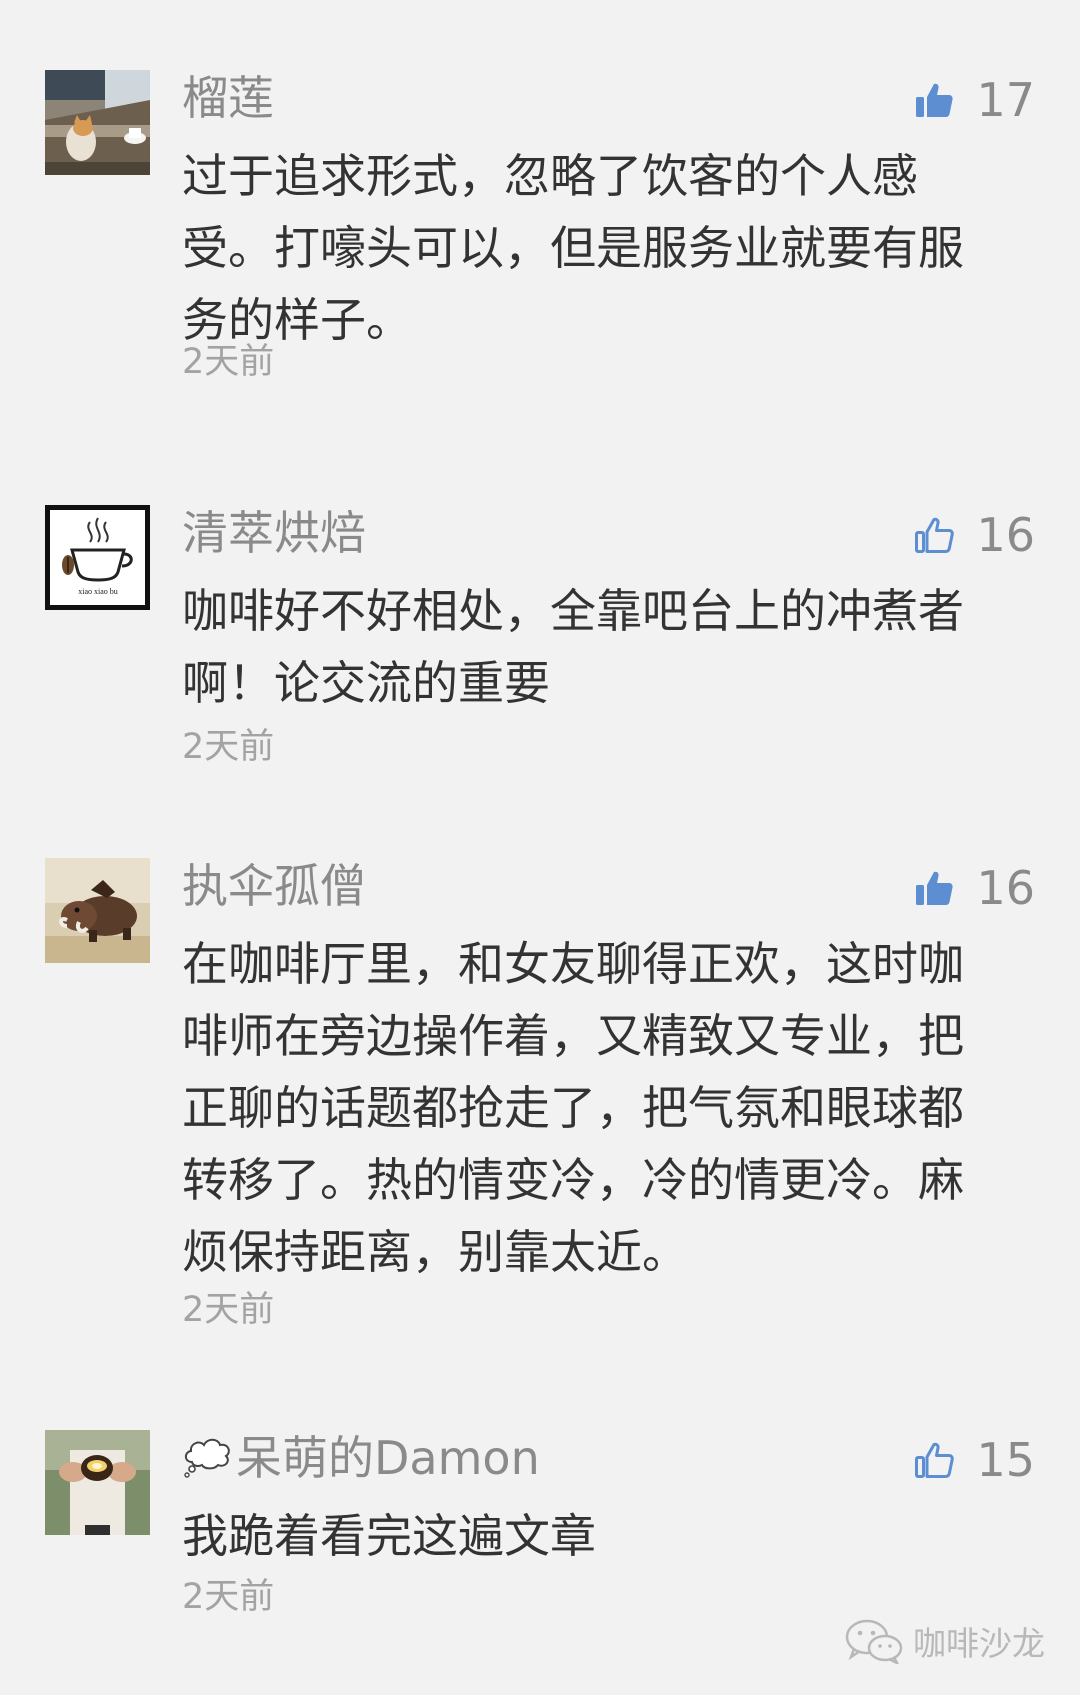 This screenshot has width=1080, height=1695. What do you see at coordinates (1005, 1460) in the screenshot?
I see `like-count: 15` at bounding box center [1005, 1460].